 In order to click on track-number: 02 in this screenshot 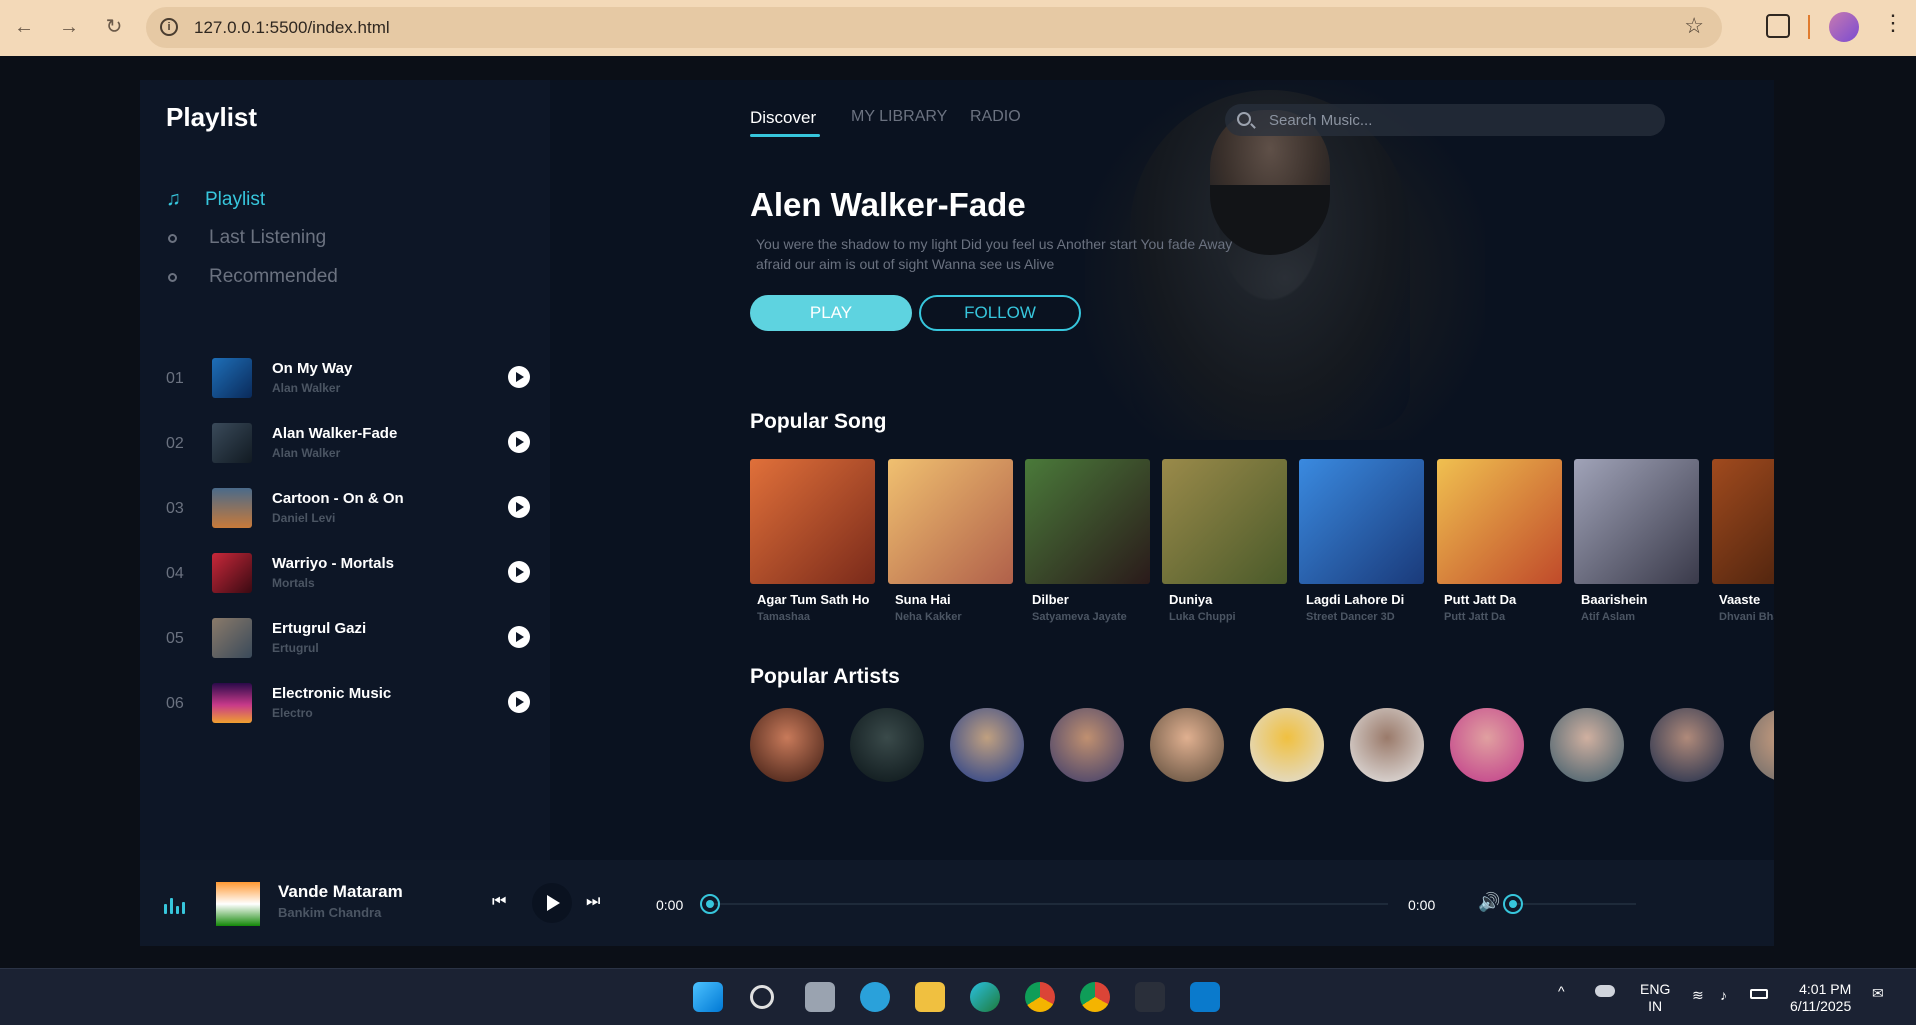, I will do `click(175, 443)`.